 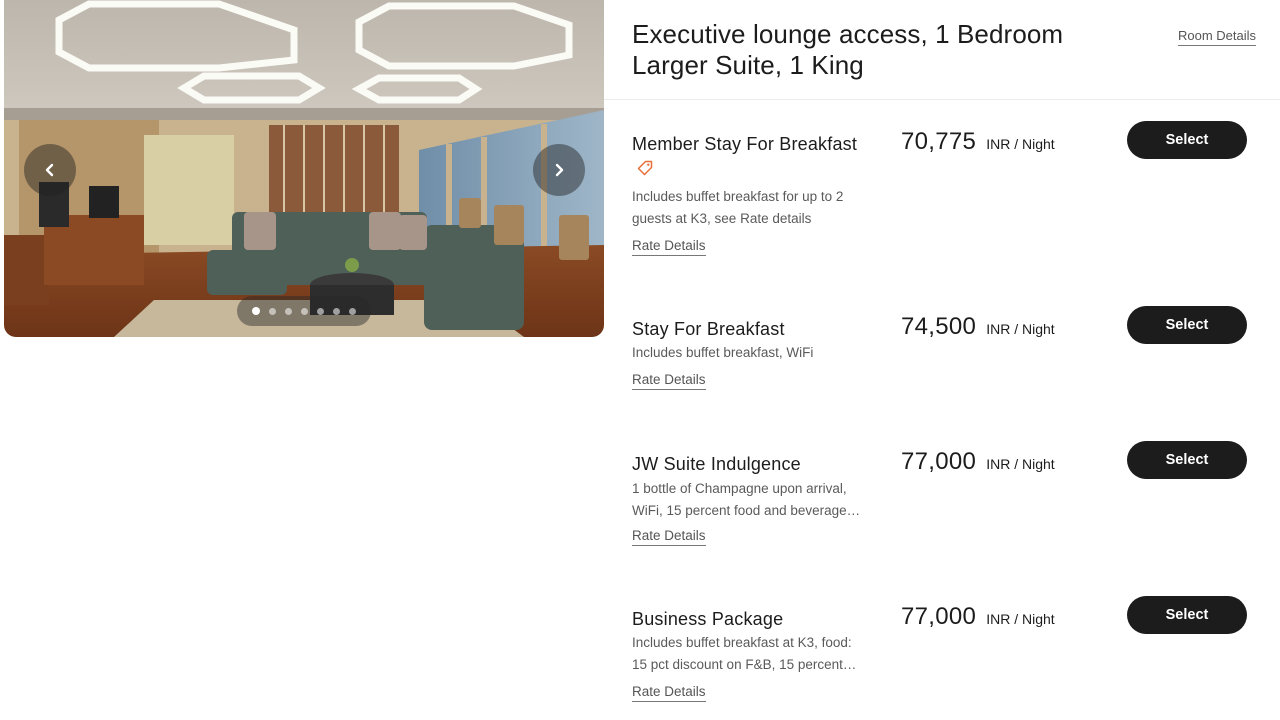 I want to click on gallery-next-button, so click(x=559, y=170).